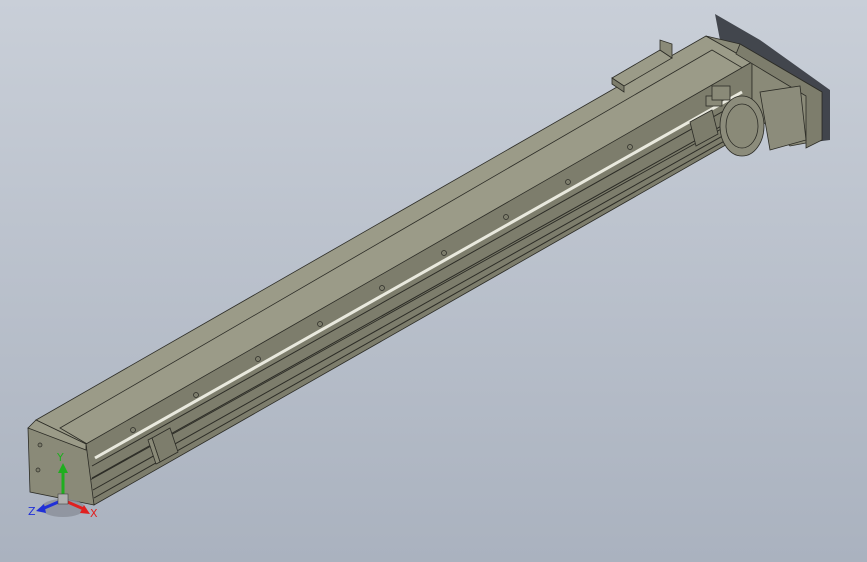  Describe the element at coordinates (63, 499) in the screenshot. I see `triad-origin` at that location.